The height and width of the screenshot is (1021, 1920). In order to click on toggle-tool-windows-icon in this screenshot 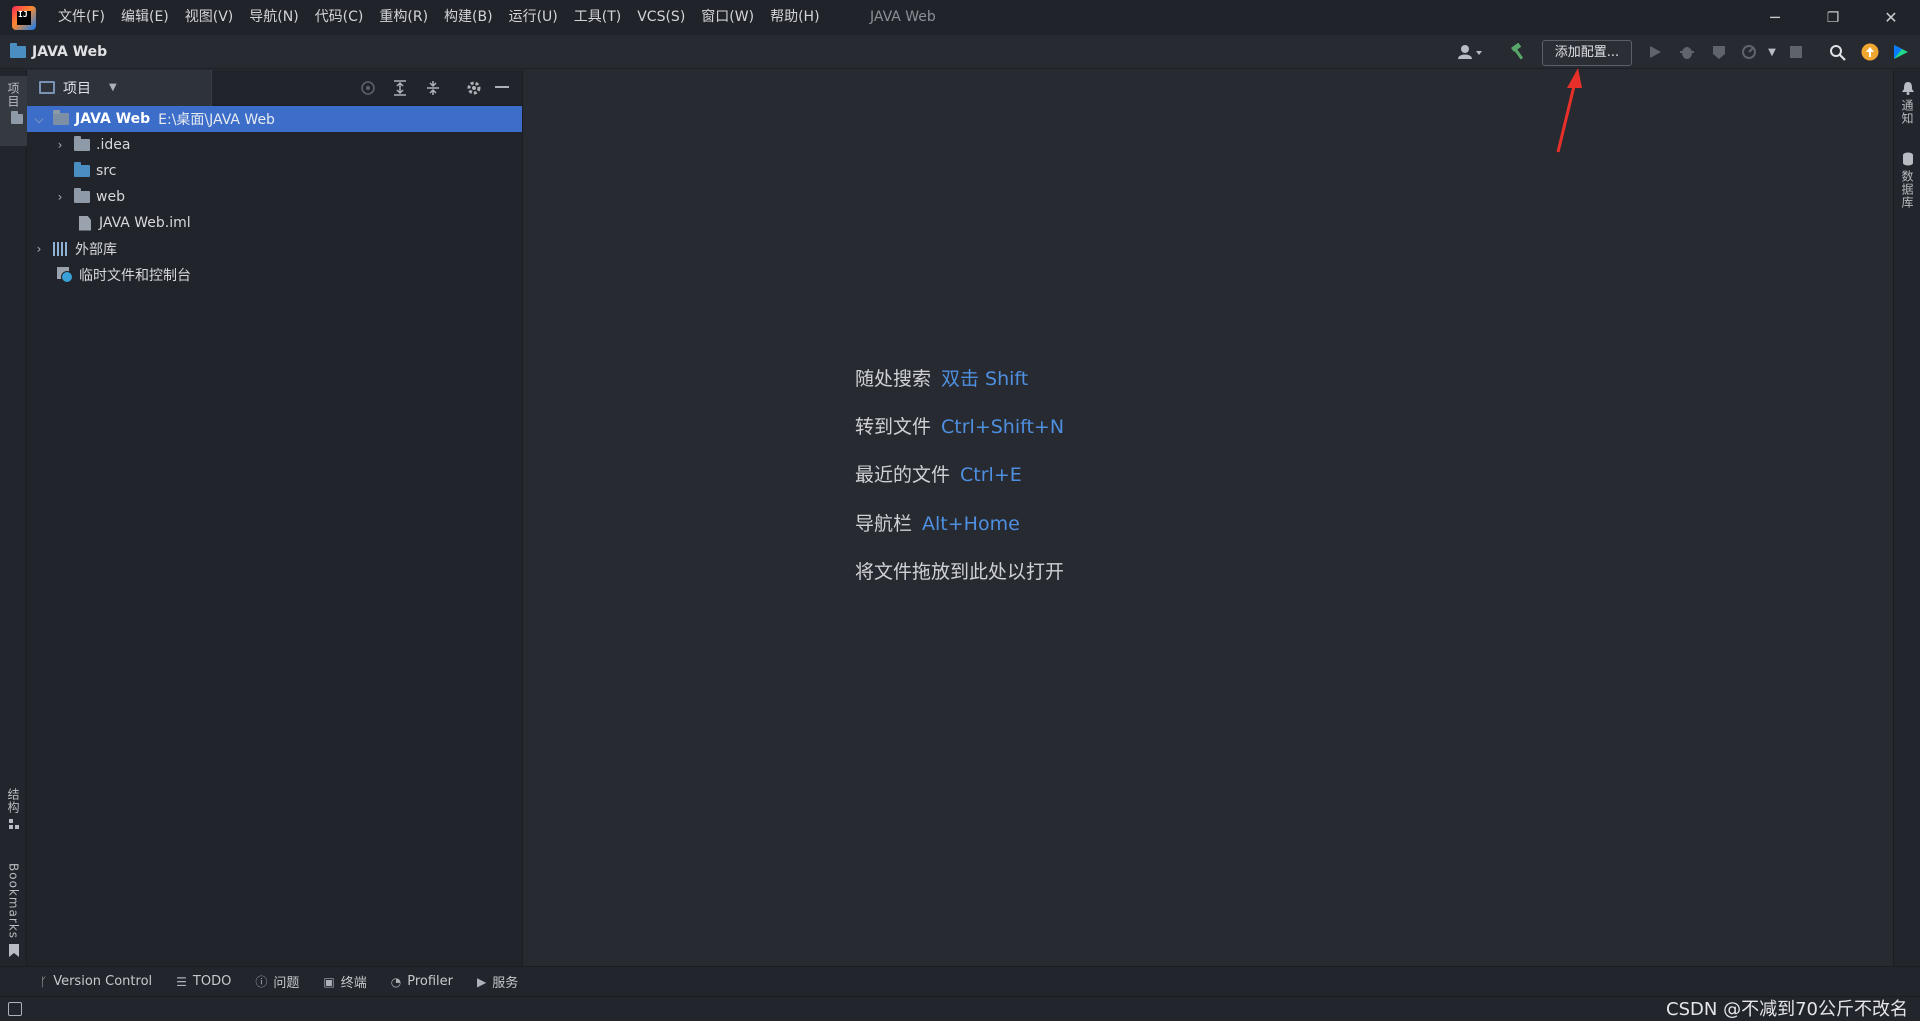, I will do `click(15, 1009)`.